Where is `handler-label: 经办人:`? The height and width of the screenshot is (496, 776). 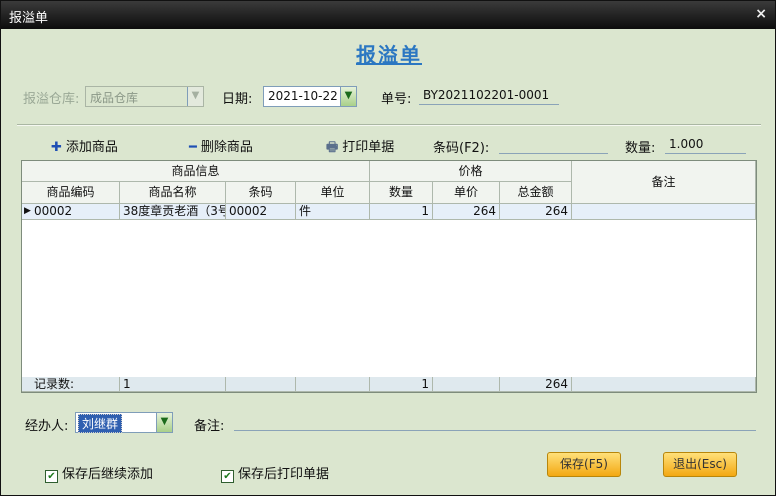 handler-label: 经办人: is located at coordinates (47, 426).